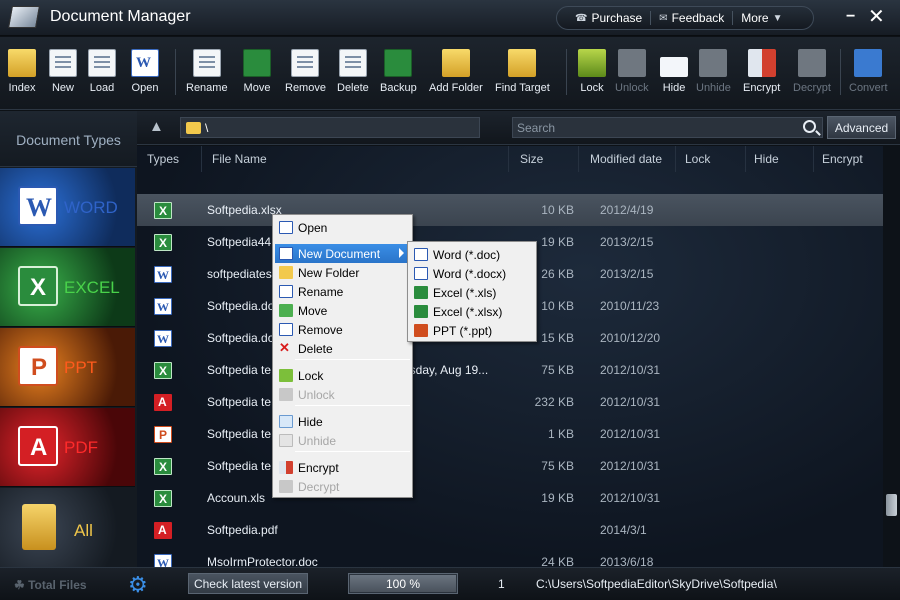 The width and height of the screenshot is (900, 600). I want to click on feedback-link: ✉ Feedback, so click(691, 18).